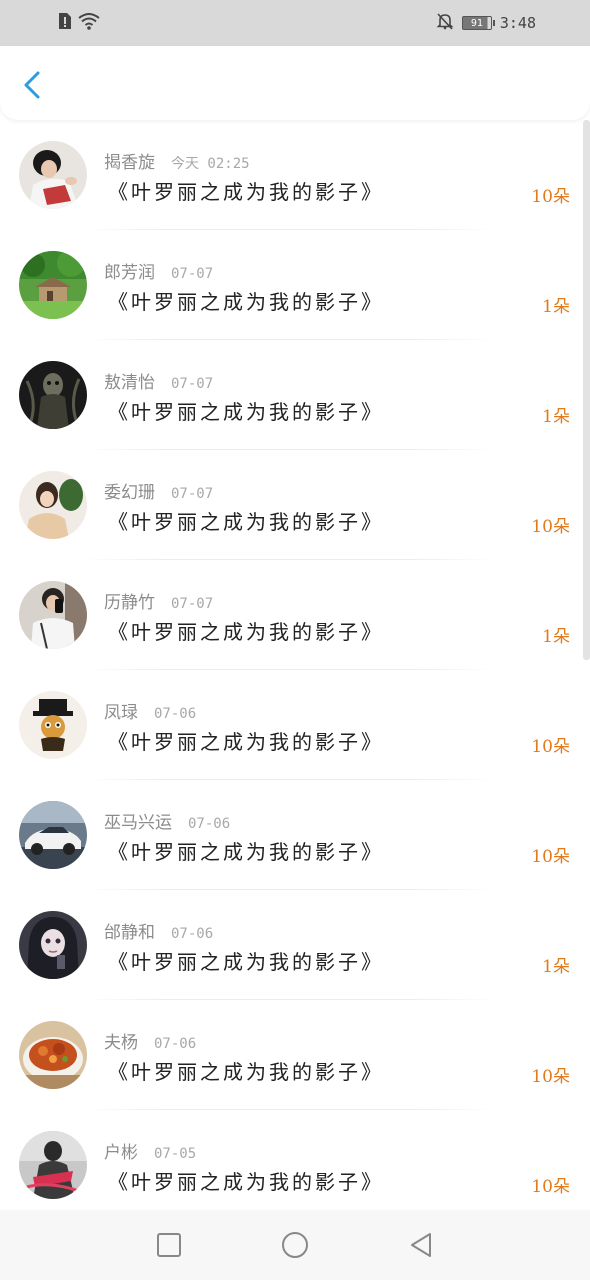 The width and height of the screenshot is (590, 1280). I want to click on list-item: 巫马兴运 07-06 《叶罗丽之成为我的影子》 10朵, so click(295, 835).